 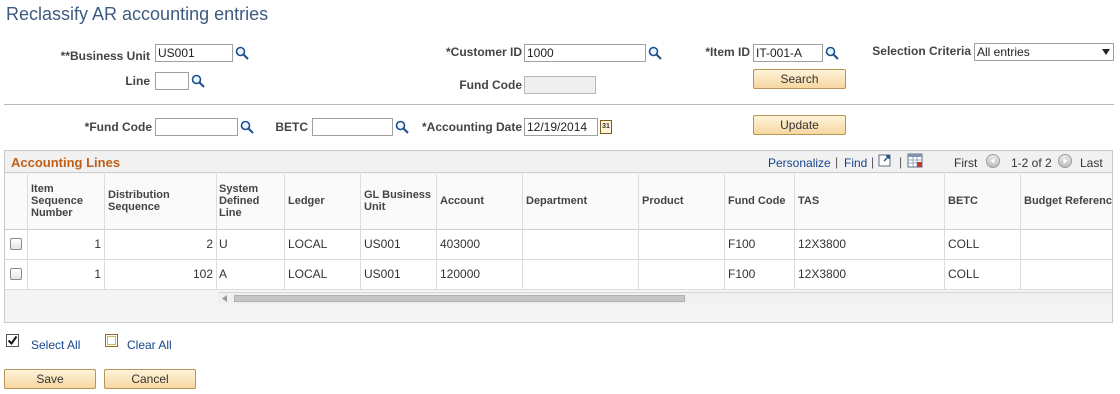 I want to click on save-button: Save, so click(x=50, y=379).